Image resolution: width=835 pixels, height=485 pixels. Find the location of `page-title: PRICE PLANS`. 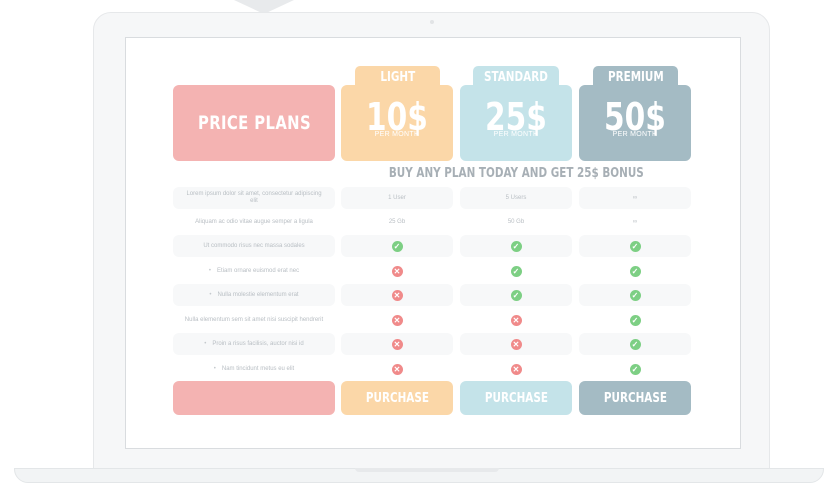

page-title: PRICE PLANS is located at coordinates (254, 123).